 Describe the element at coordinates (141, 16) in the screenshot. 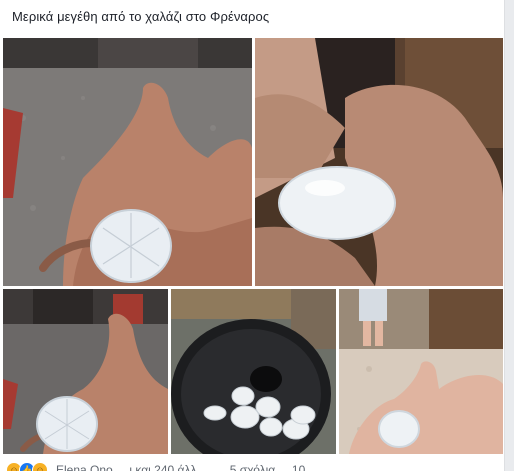

I see `post-caption: Μερικά μεγέθη από το χαλάζι στο Φρέναρος` at that location.